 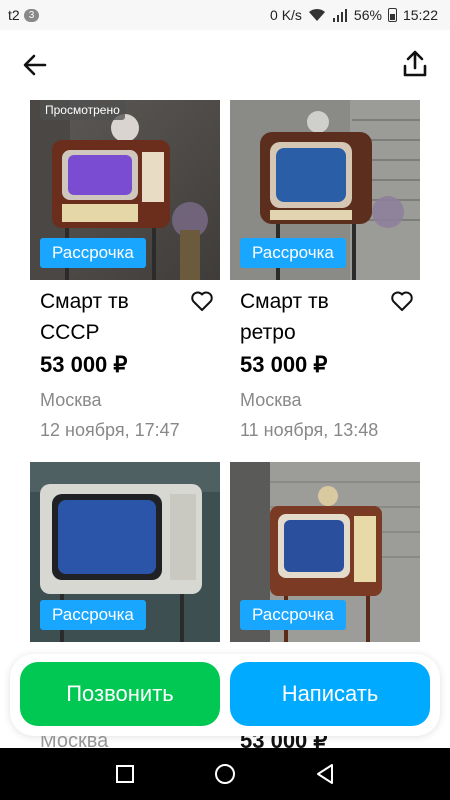 I want to click on carrier-name: t2, so click(x=14, y=15).